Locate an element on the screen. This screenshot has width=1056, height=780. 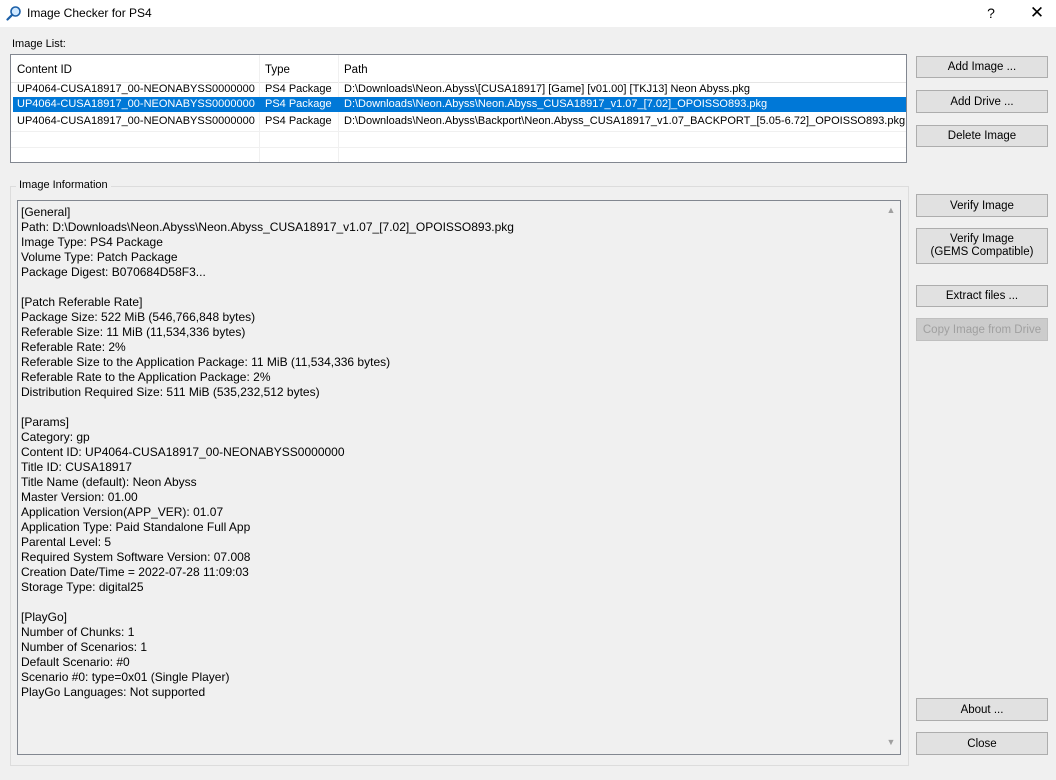
close-button: Close is located at coordinates (982, 743).